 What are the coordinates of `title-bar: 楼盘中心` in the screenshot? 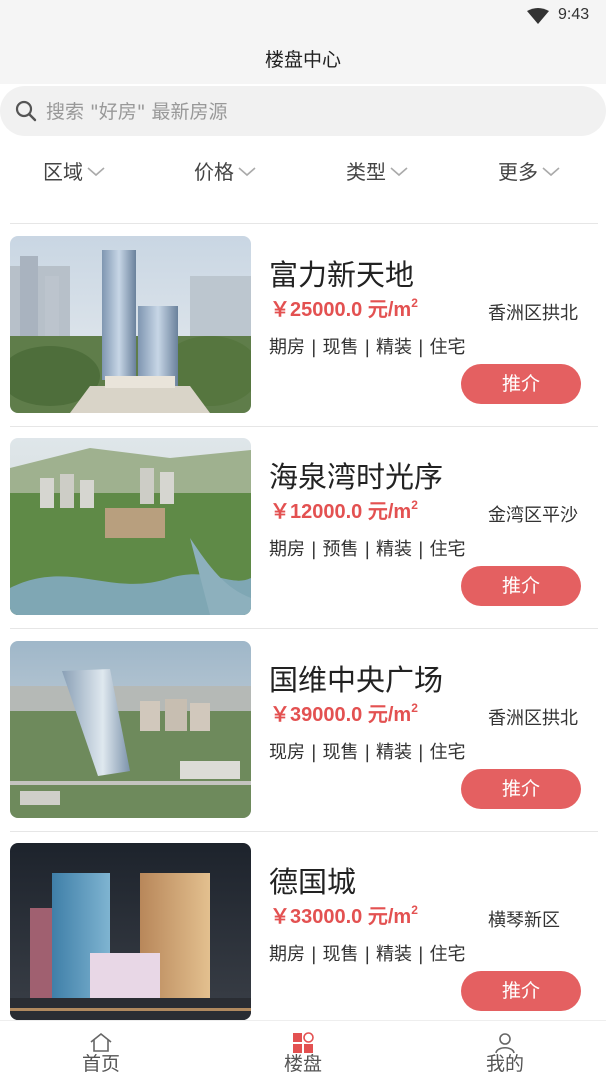 It's located at (303, 59).